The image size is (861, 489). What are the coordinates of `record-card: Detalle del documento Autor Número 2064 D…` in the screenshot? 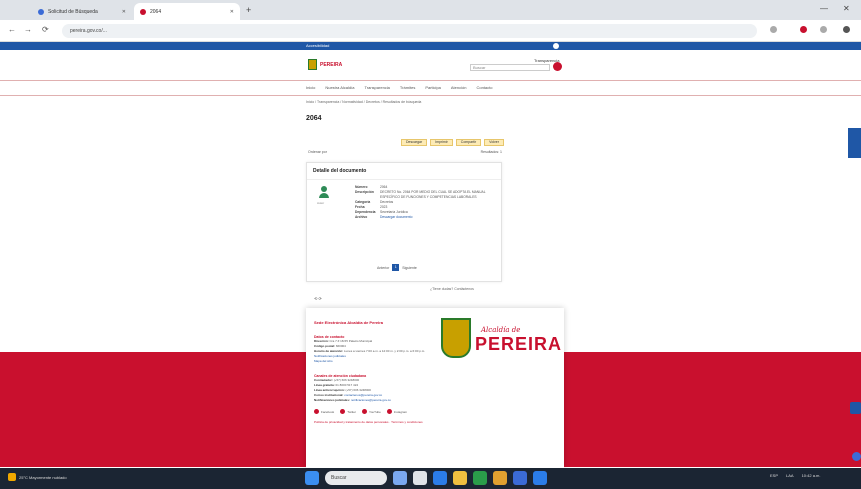 It's located at (404, 222).